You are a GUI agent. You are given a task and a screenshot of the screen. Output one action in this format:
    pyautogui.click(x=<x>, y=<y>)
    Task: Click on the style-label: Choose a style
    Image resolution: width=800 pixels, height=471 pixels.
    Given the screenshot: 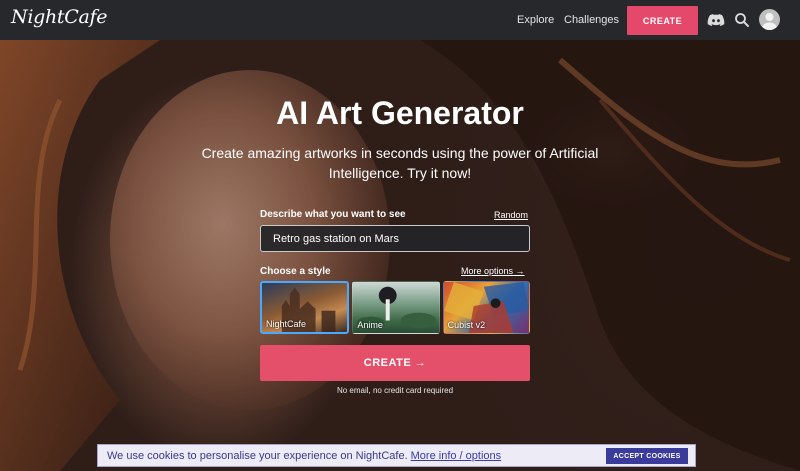 What is the action you would take?
    pyautogui.click(x=295, y=271)
    